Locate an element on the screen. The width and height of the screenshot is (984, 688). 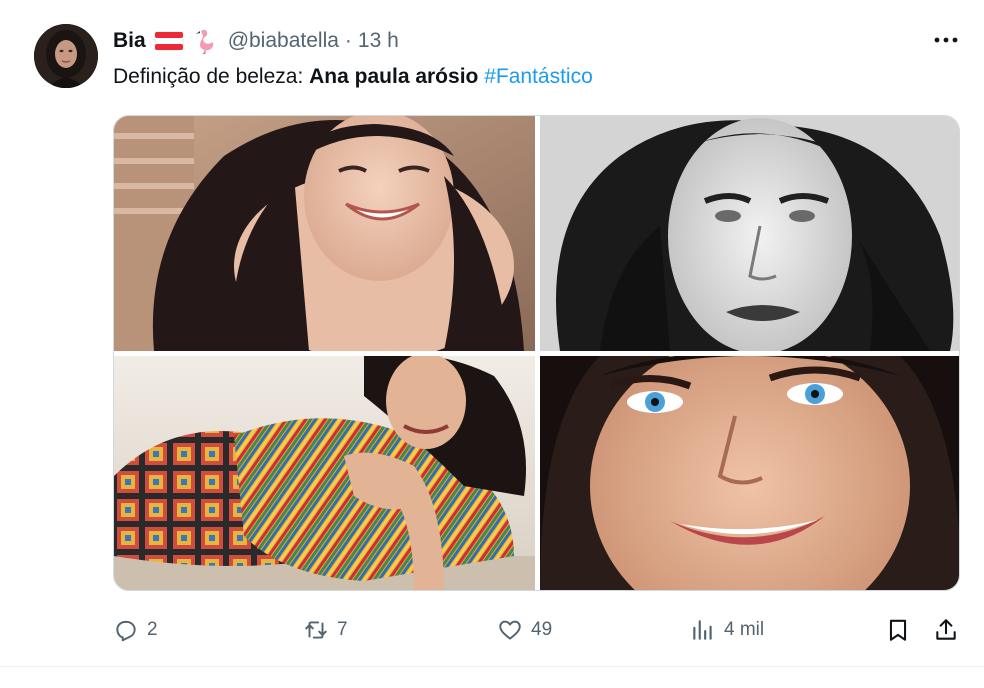
avatar is located at coordinates (66, 56).